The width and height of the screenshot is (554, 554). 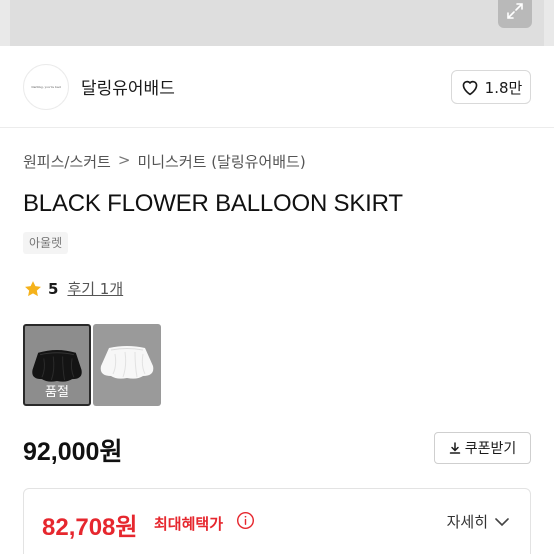 I want to click on coupon-download-button: 쿠폰받기, so click(x=482, y=448).